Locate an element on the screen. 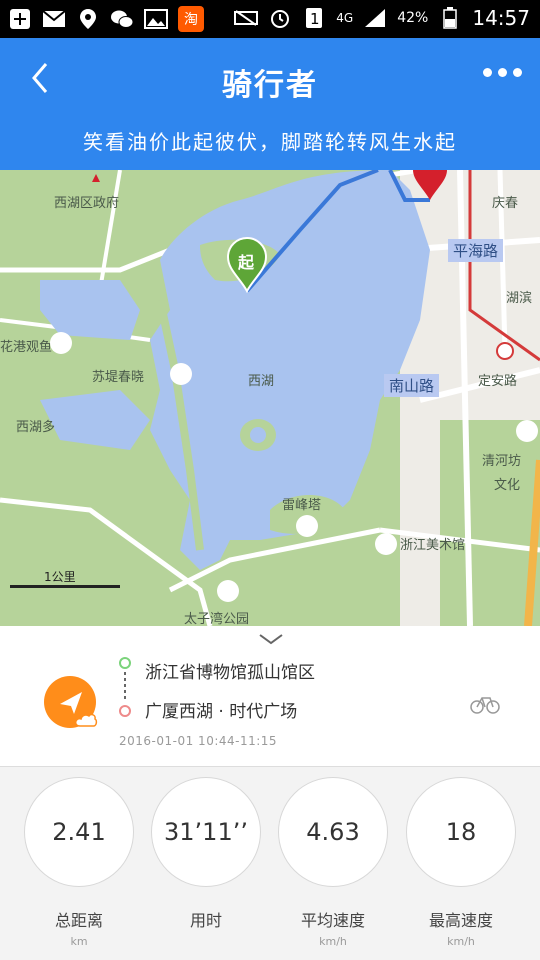 This screenshot has width=540, height=960. stat-avg-speed: 4.63 平均速度 km/h is located at coordinates (333, 862).